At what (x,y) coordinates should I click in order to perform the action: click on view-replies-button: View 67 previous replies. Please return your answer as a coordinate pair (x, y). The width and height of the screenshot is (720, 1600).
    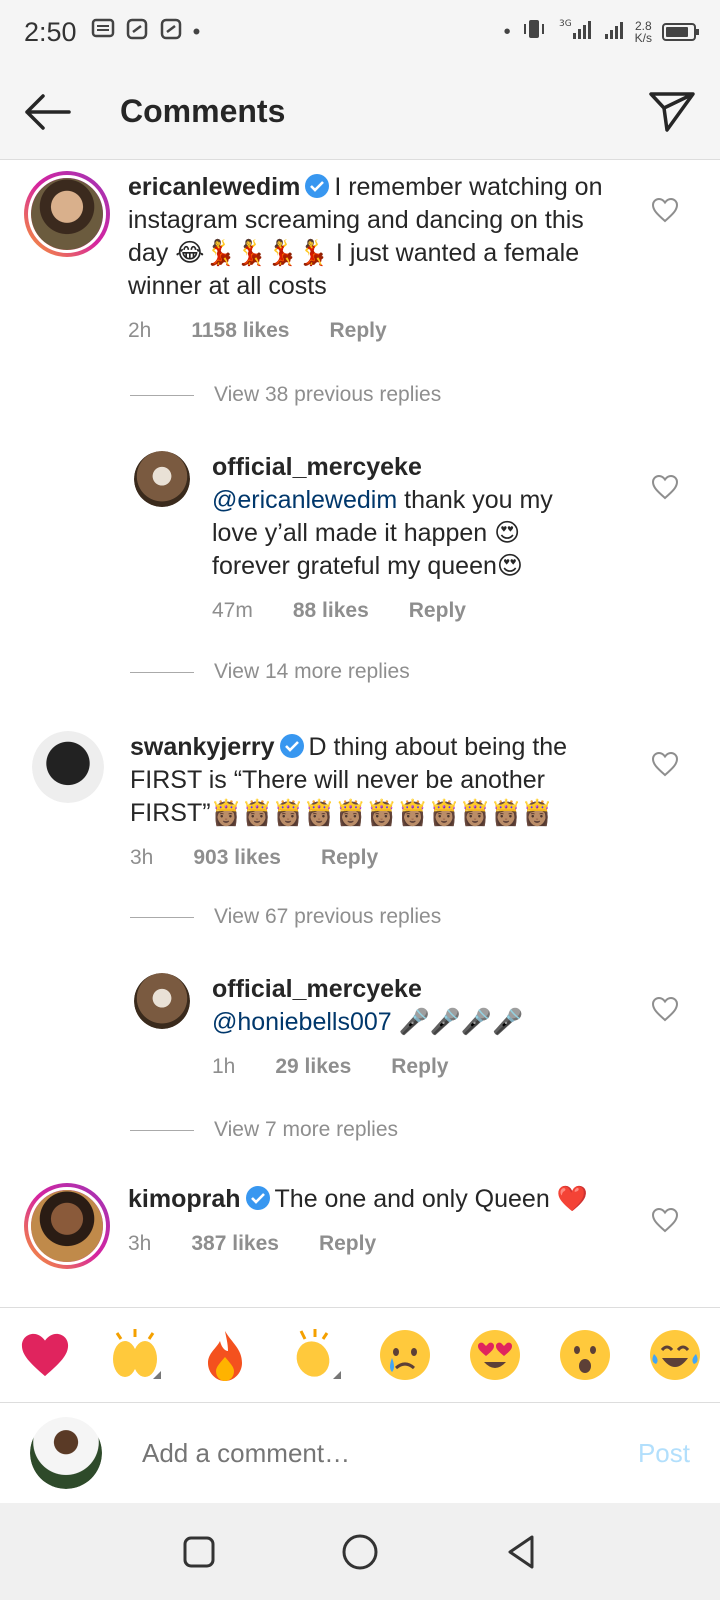
    Looking at the image, I should click on (285, 917).